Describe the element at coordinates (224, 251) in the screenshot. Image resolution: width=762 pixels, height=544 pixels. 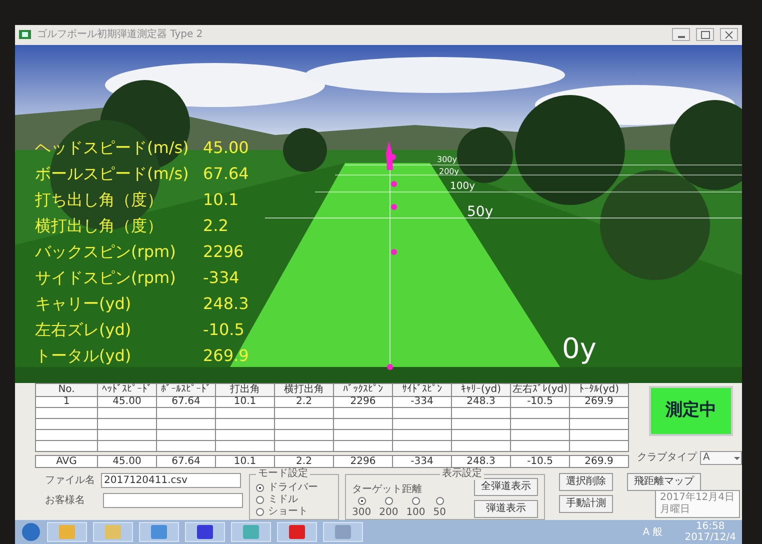
I see `readout-value: 2296` at that location.